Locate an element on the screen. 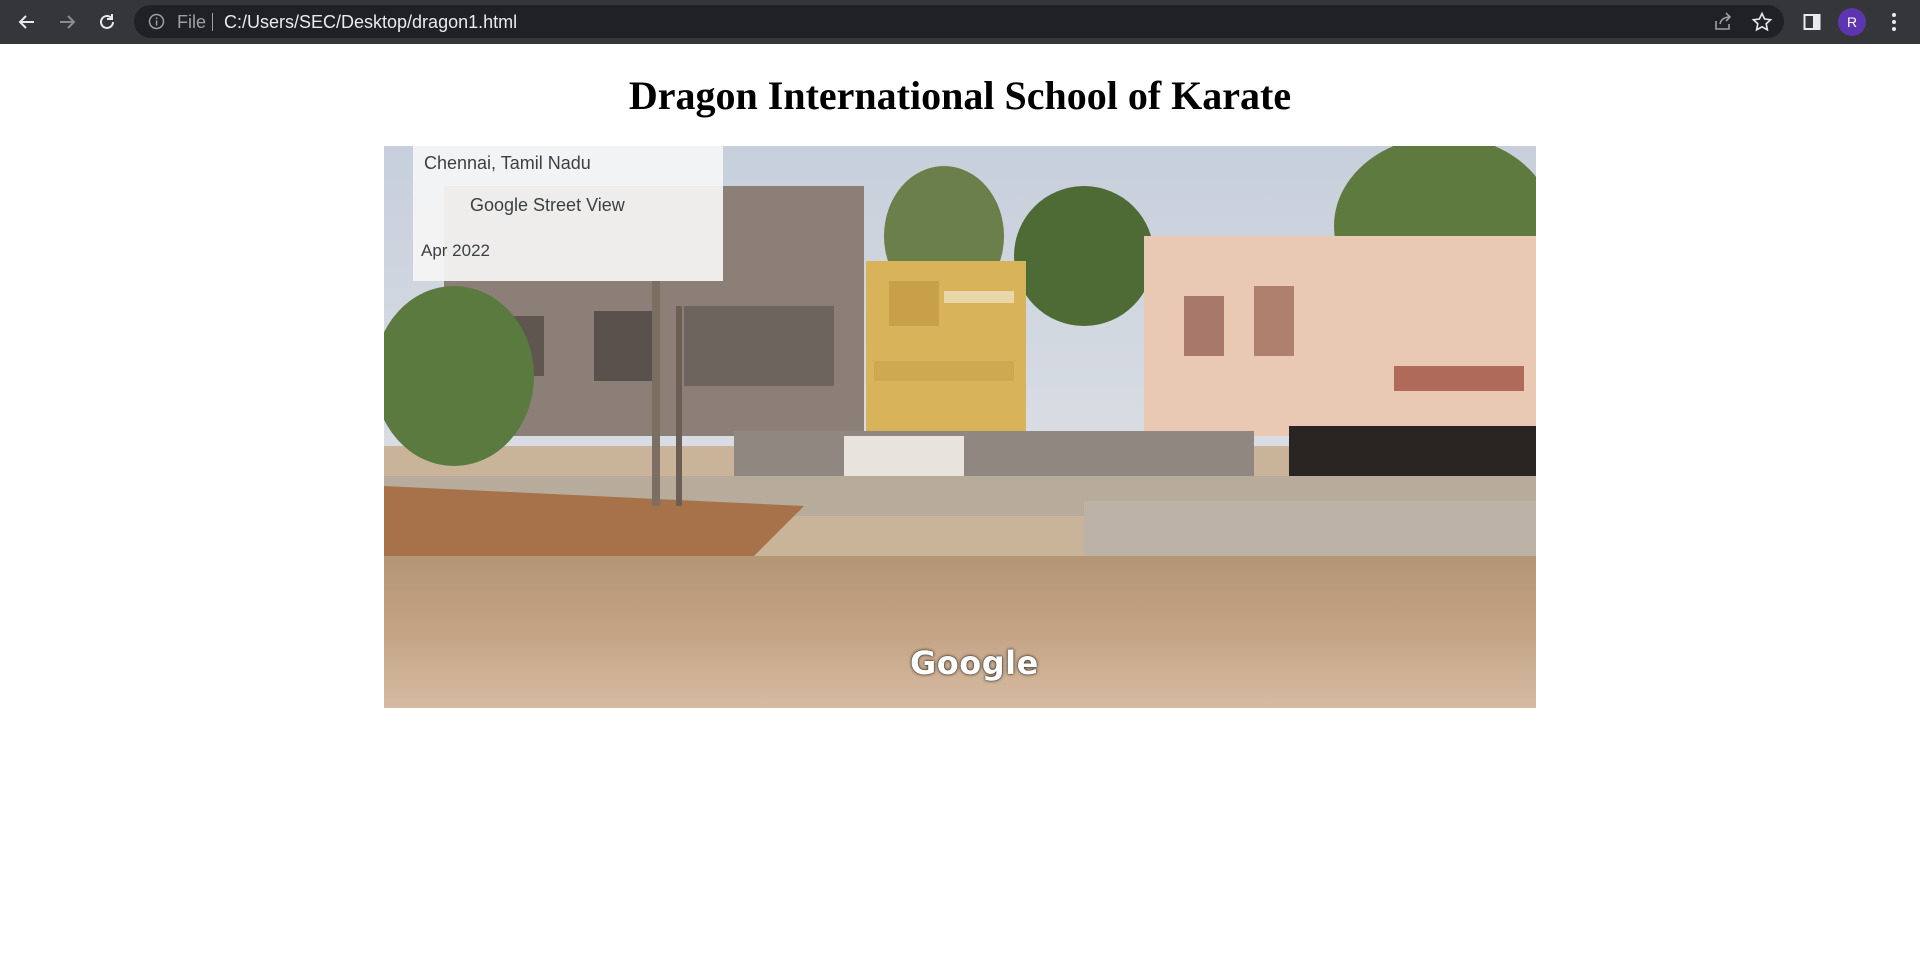 The height and width of the screenshot is (972, 1920). source-link: Google Street View is located at coordinates (547, 205).